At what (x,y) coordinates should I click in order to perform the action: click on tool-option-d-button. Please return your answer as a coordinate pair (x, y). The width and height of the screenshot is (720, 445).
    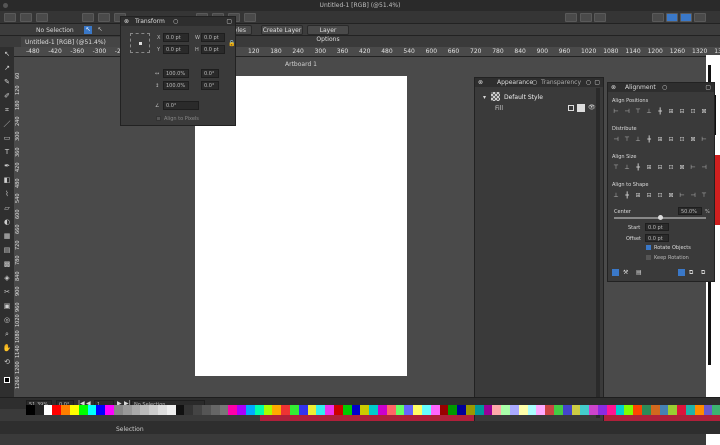
    Looking at the image, I should click on (250, 17).